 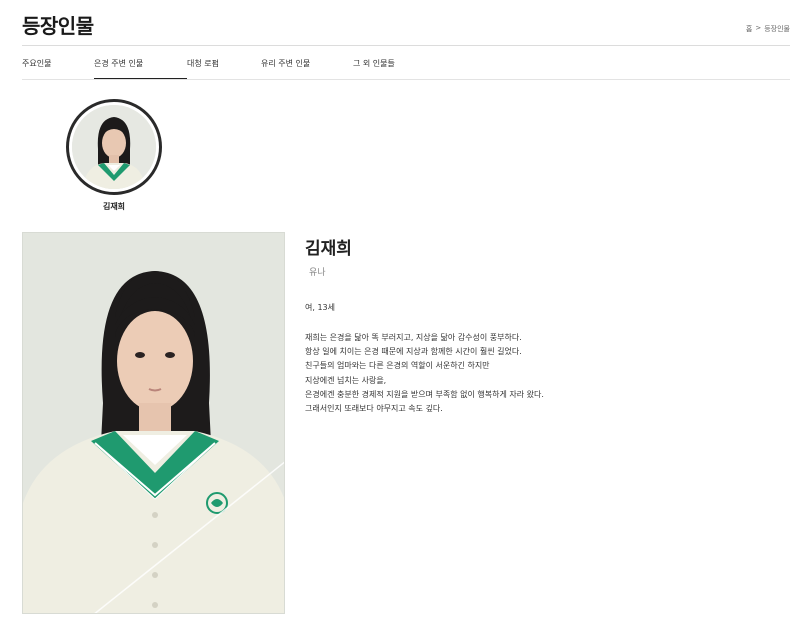 What do you see at coordinates (374, 409) in the screenshot?
I see `description-line: 그래서인지 또래보다 야무지고 속도 깊다.` at bounding box center [374, 409].